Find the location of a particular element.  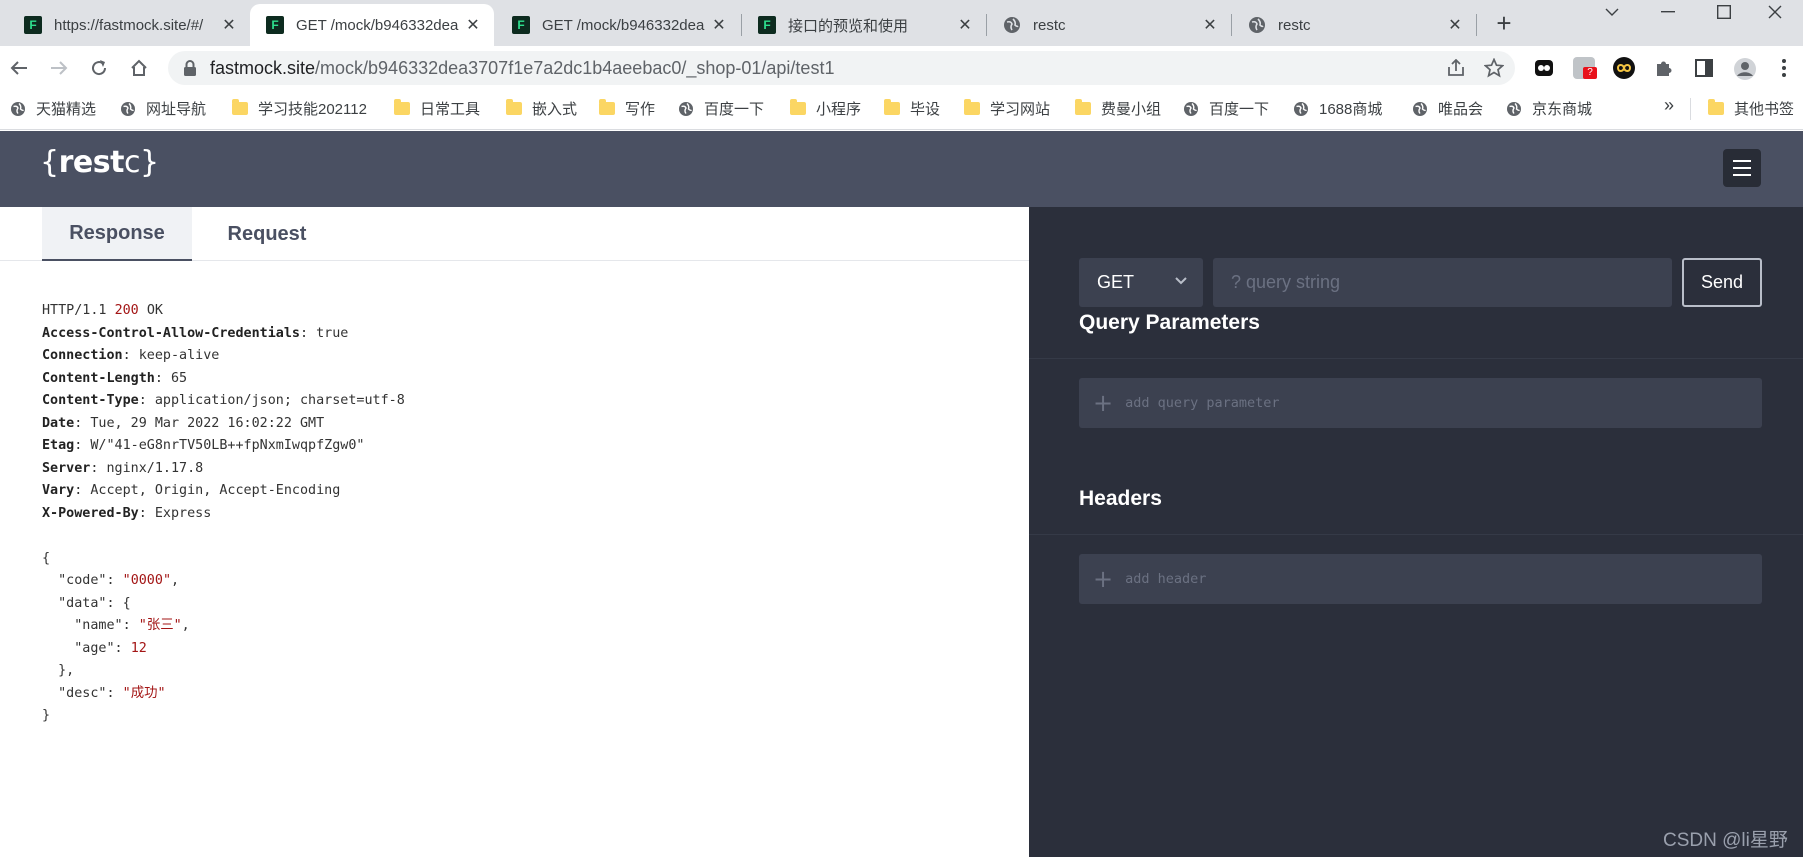

tab-title: https://fastmock.site/#/ is located at coordinates (129, 25).